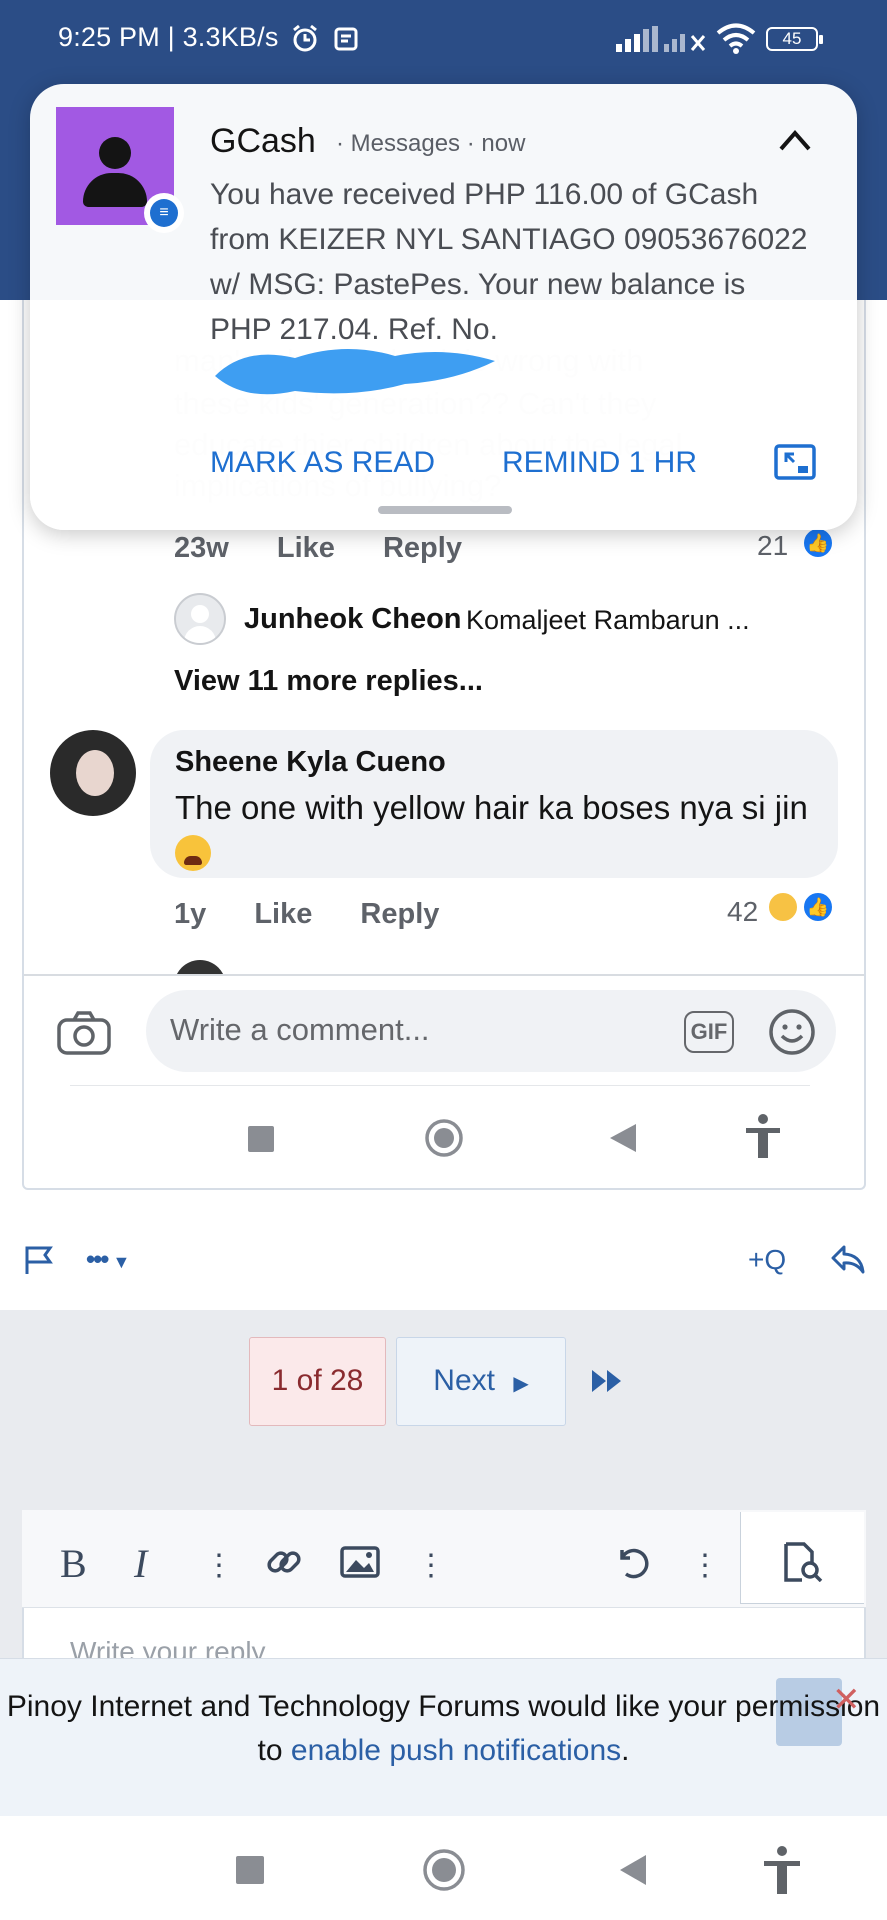 The image size is (887, 1920). Describe the element at coordinates (39, 1260) in the screenshot. I see `flag-icon` at that location.